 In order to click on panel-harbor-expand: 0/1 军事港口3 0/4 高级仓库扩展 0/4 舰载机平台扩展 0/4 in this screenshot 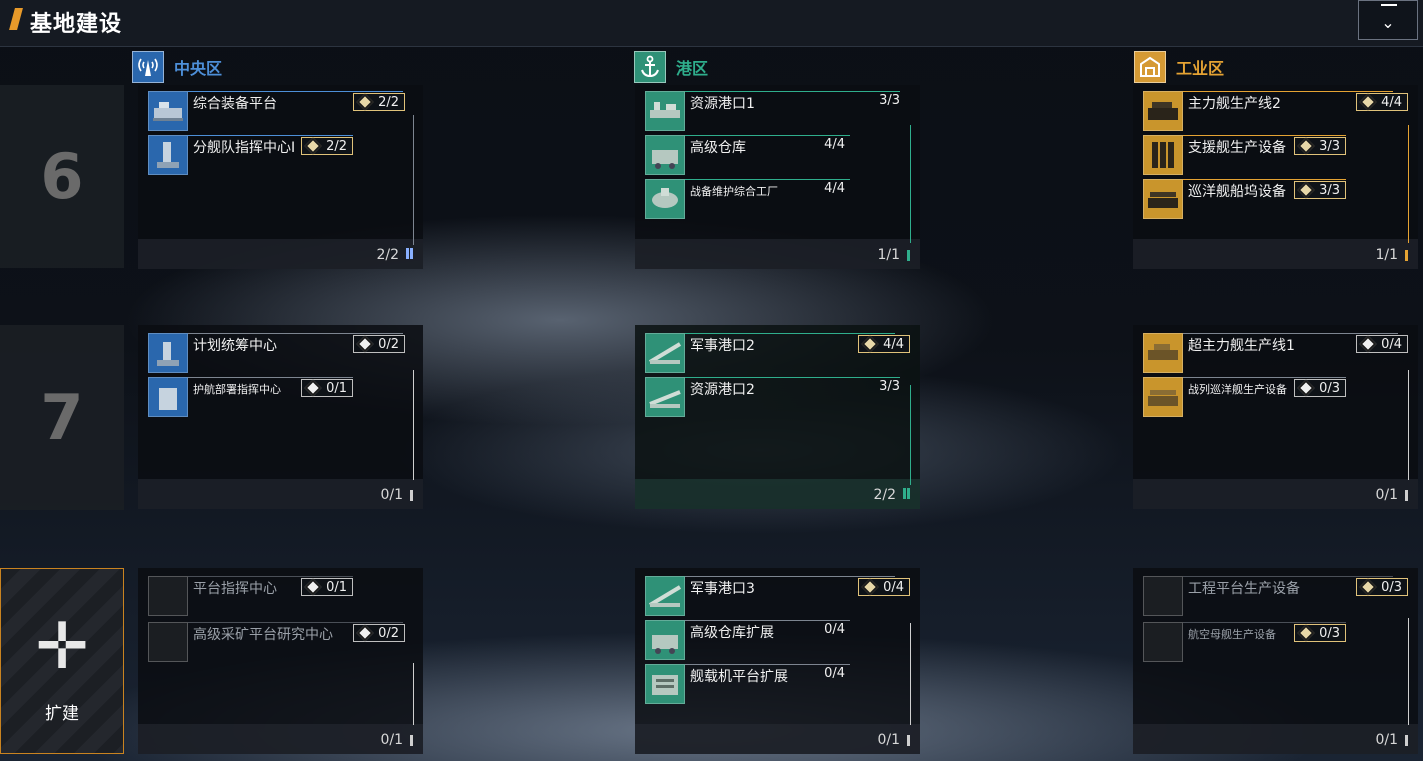, I will do `click(777, 661)`.